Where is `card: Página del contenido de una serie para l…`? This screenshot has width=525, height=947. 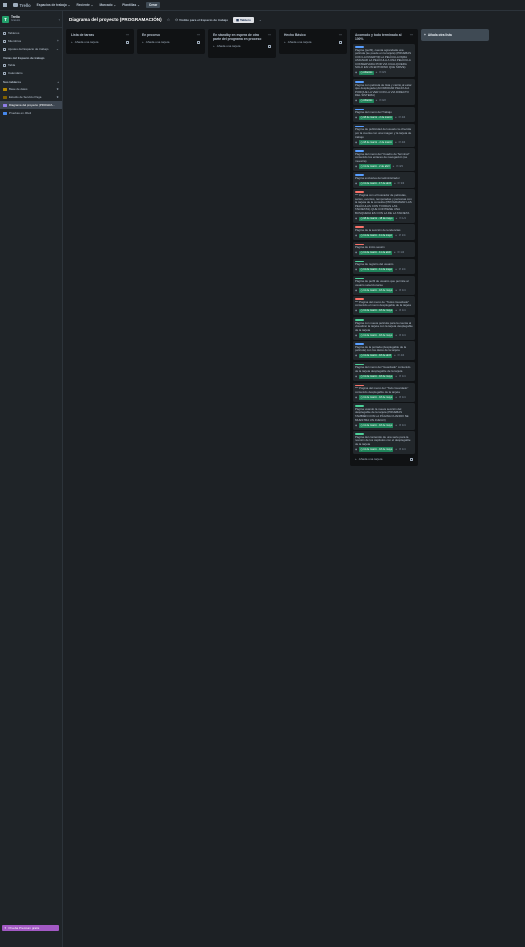
card: Página del contenido de una serie para l… is located at coordinates (384, 442).